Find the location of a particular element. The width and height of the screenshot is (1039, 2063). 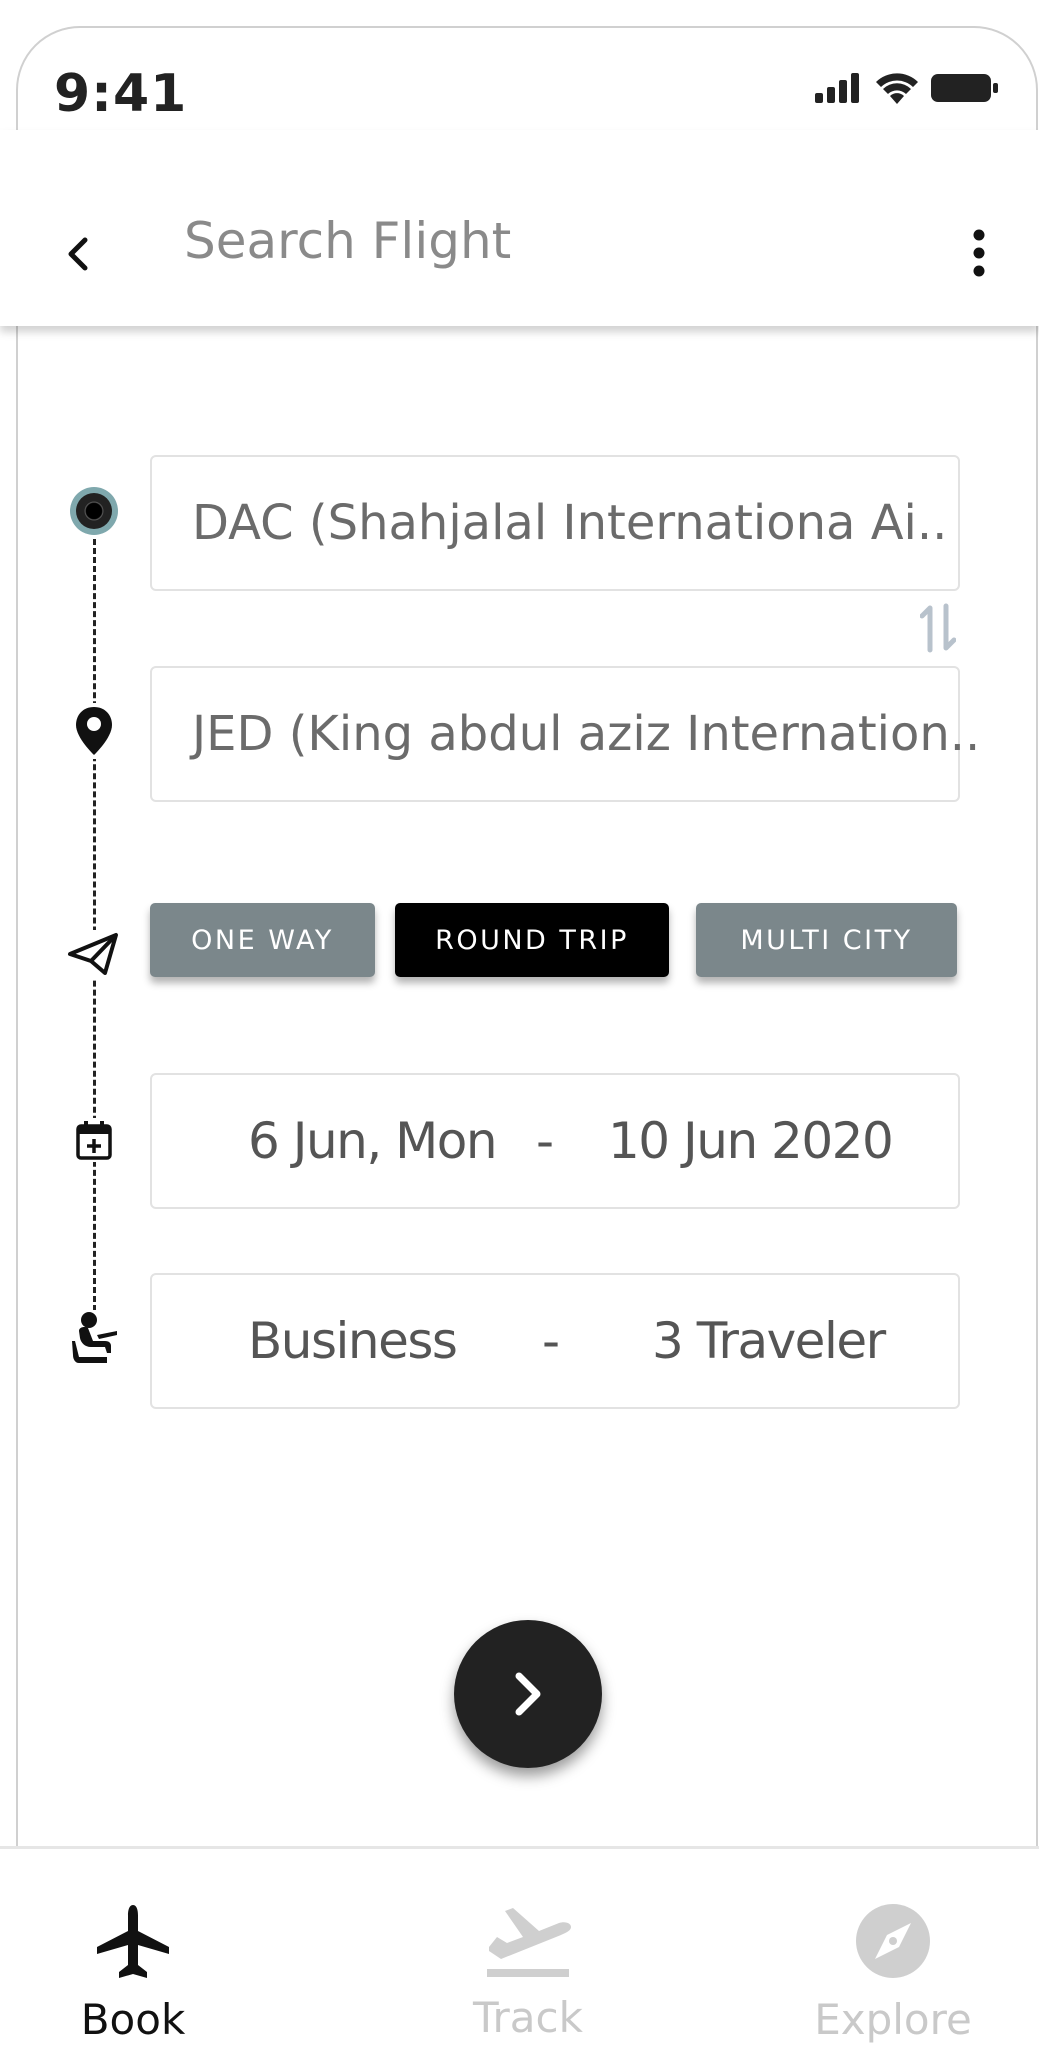

route-timeline-line is located at coordinates (94, 925).